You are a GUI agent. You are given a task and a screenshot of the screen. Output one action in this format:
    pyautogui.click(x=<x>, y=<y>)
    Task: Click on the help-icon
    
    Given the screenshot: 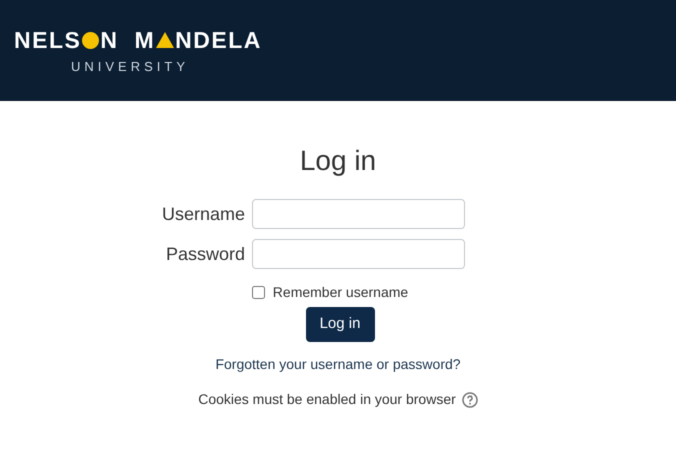 What is the action you would take?
    pyautogui.click(x=470, y=400)
    